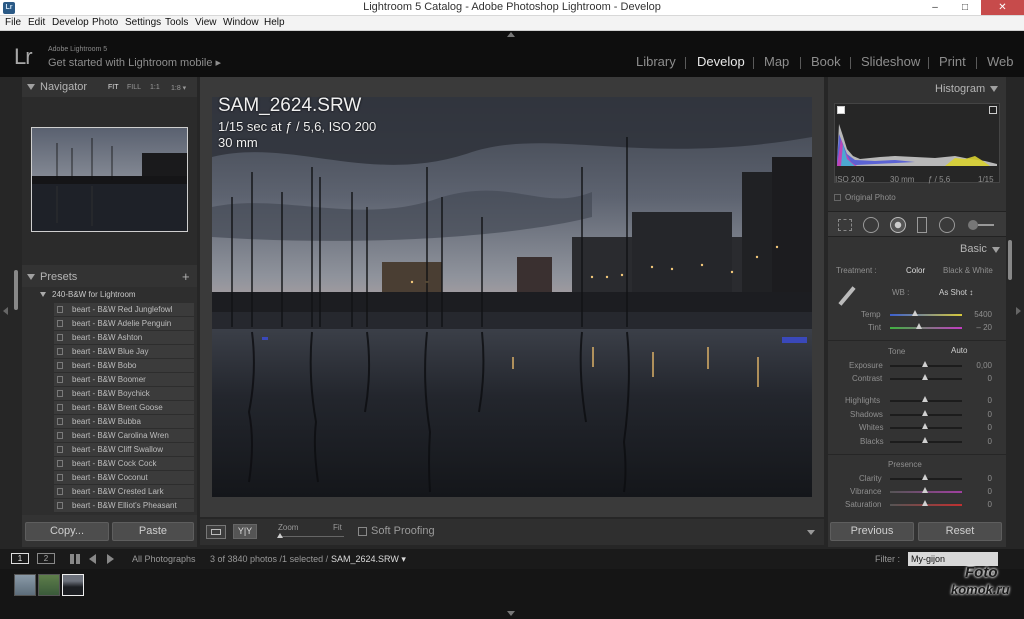 The height and width of the screenshot is (619, 1024). What do you see at coordinates (16, 290) in the screenshot?
I see `left-panel-scrollbar` at bounding box center [16, 290].